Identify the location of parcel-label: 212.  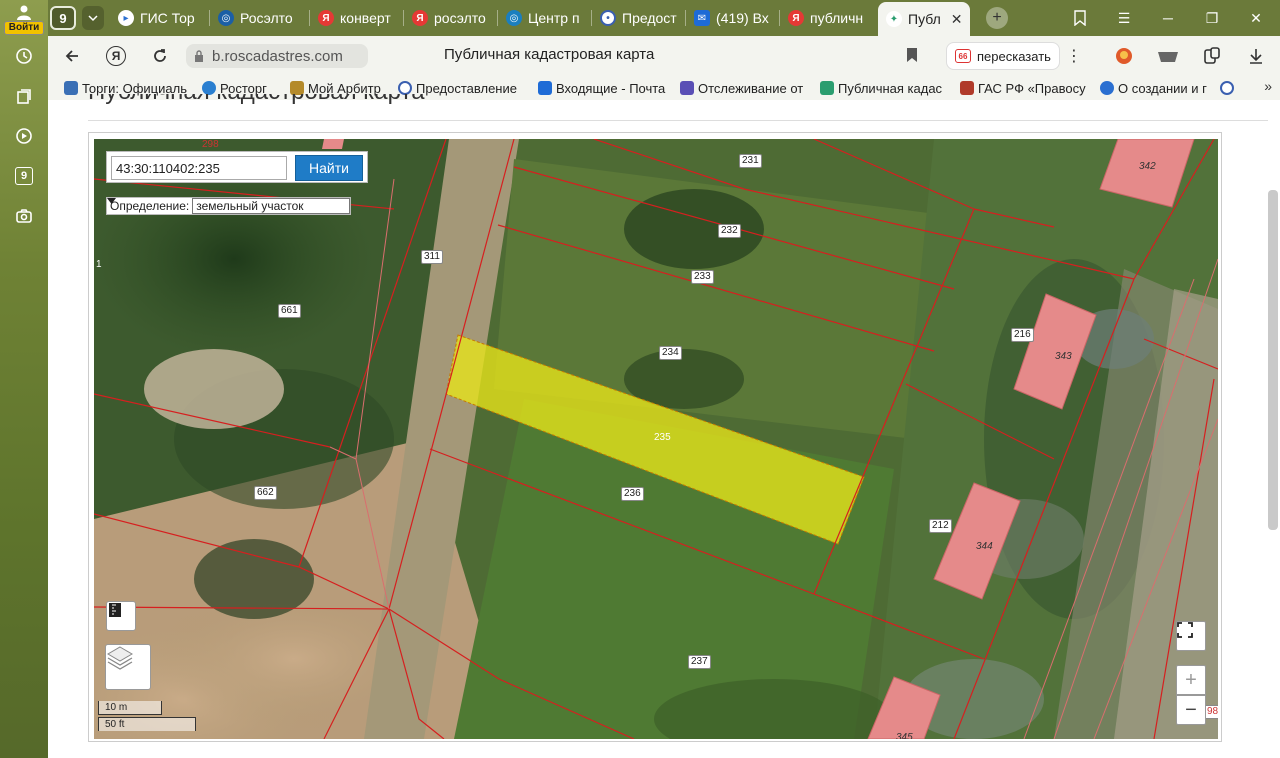
(940, 526).